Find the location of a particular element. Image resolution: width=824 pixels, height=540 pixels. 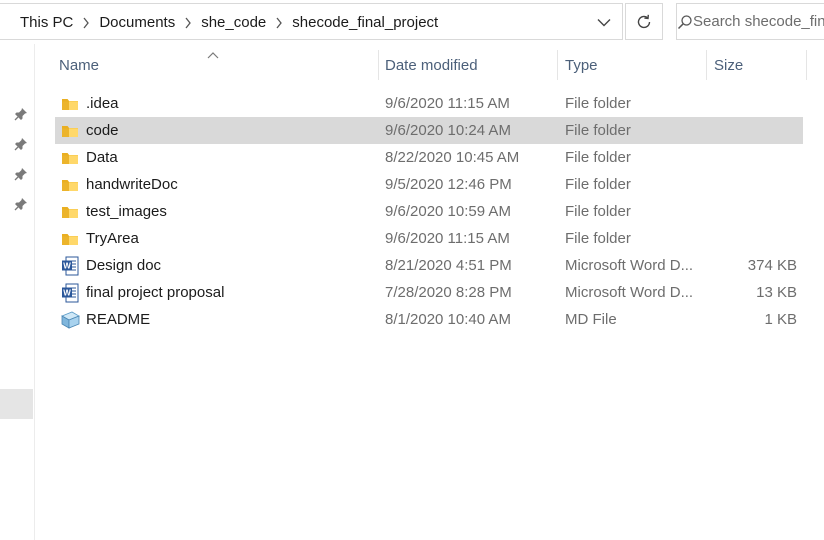

breadcrumb-she-code: she_code is located at coordinates (233, 22).